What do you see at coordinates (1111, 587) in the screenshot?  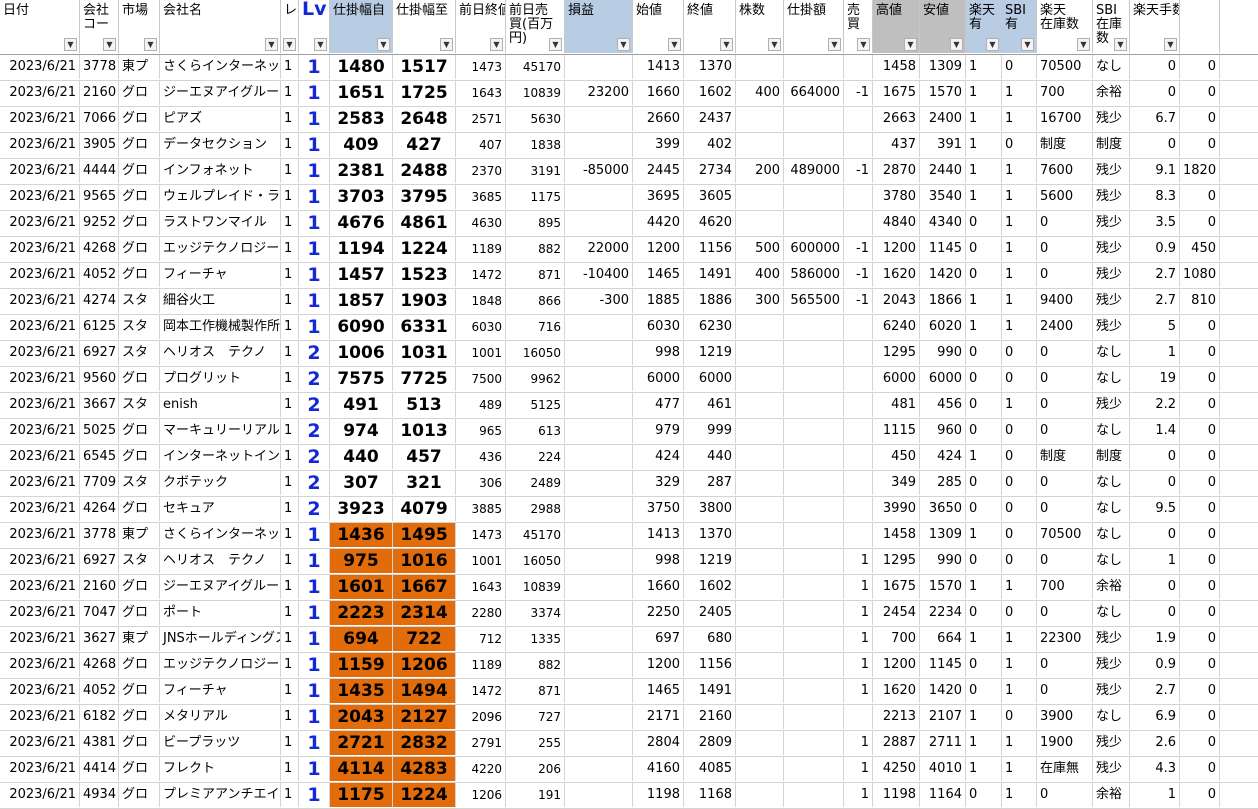 I see `cell-sbi-stock: 余裕` at bounding box center [1111, 587].